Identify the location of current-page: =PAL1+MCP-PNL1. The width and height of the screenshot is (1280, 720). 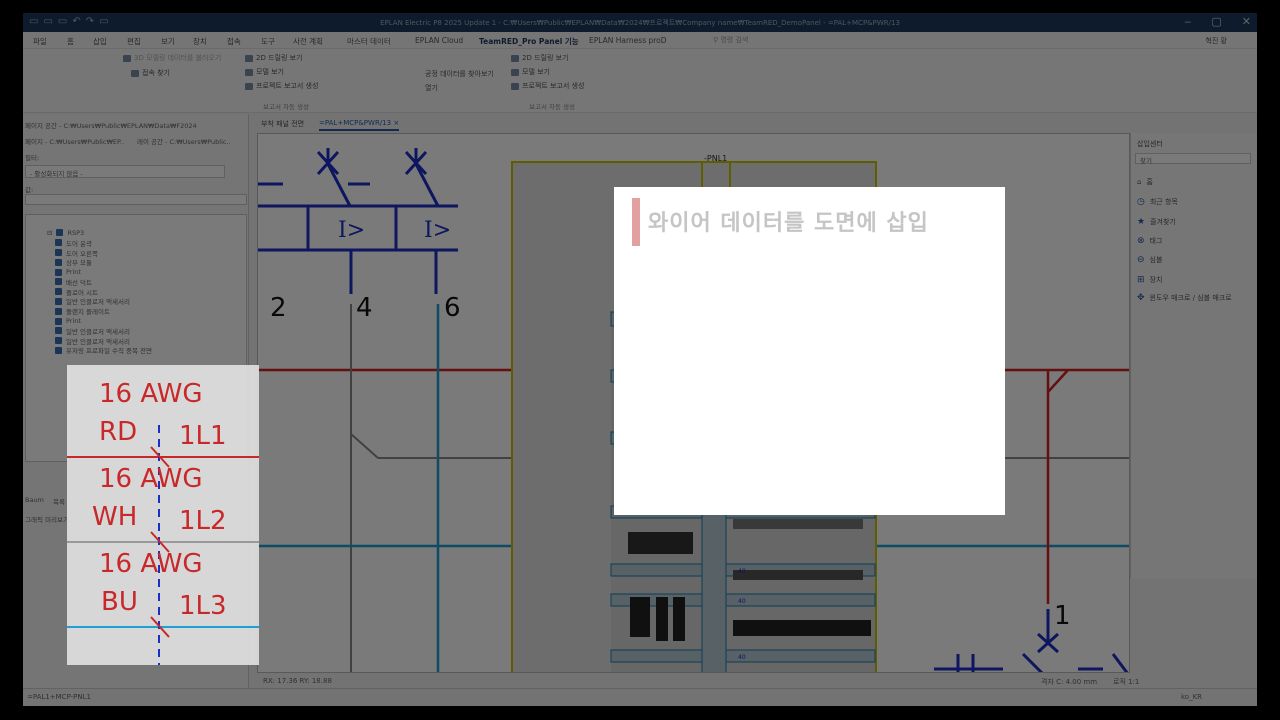
(59, 697).